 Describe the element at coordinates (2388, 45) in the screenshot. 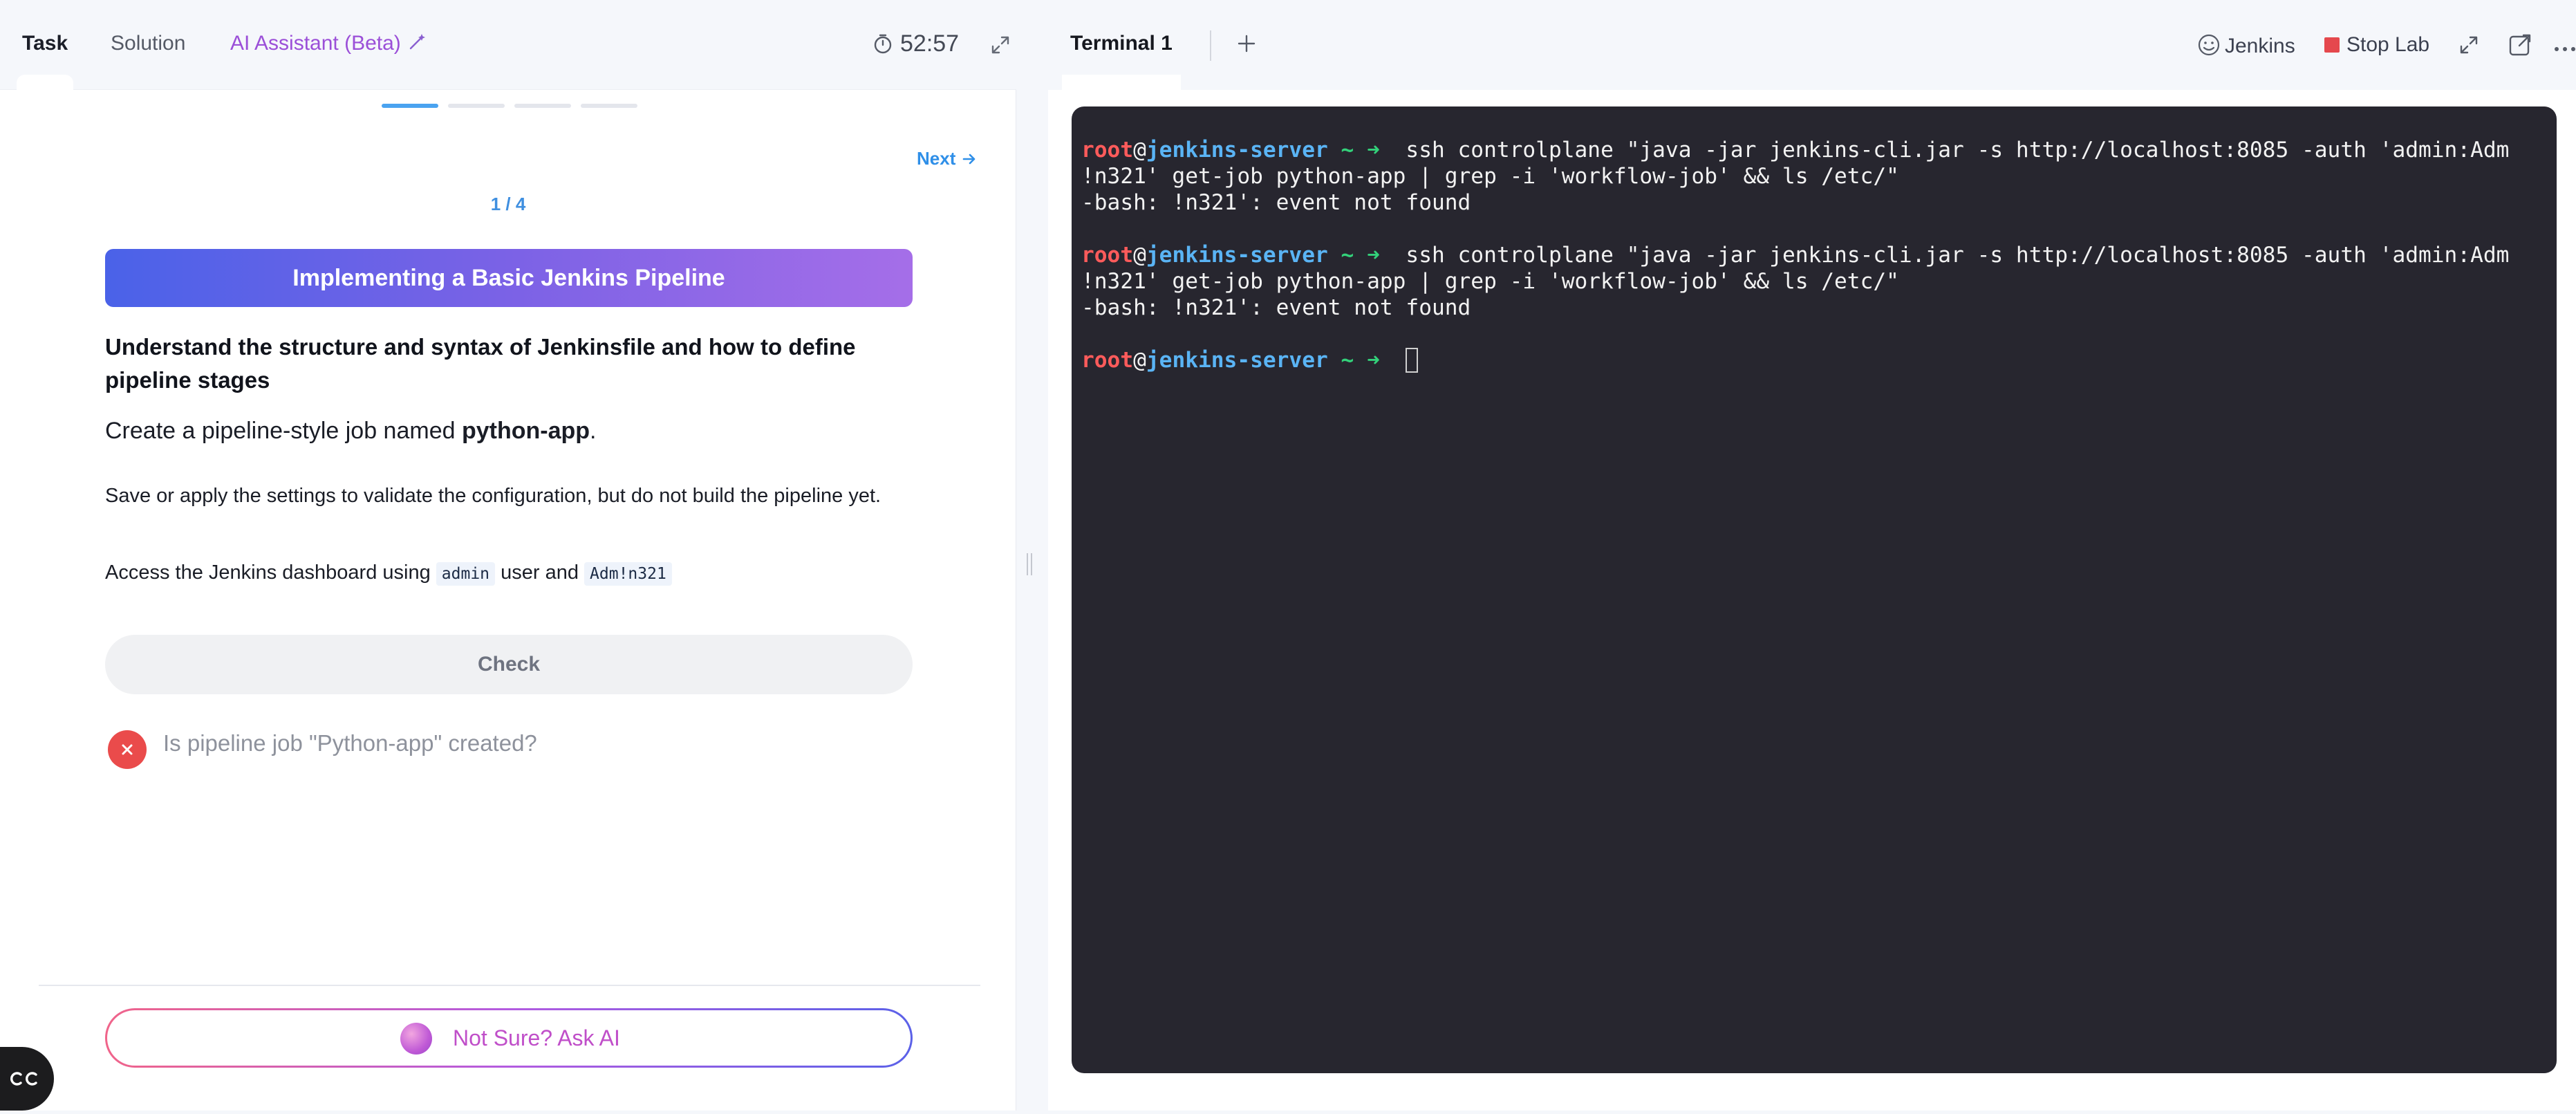

I see `stop-lab-label: Stop Lab` at that location.